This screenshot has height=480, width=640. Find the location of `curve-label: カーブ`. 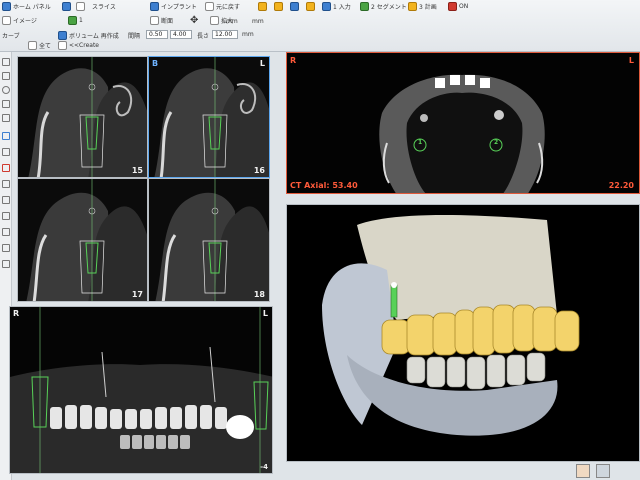

curve-label: カーブ is located at coordinates (11, 36).